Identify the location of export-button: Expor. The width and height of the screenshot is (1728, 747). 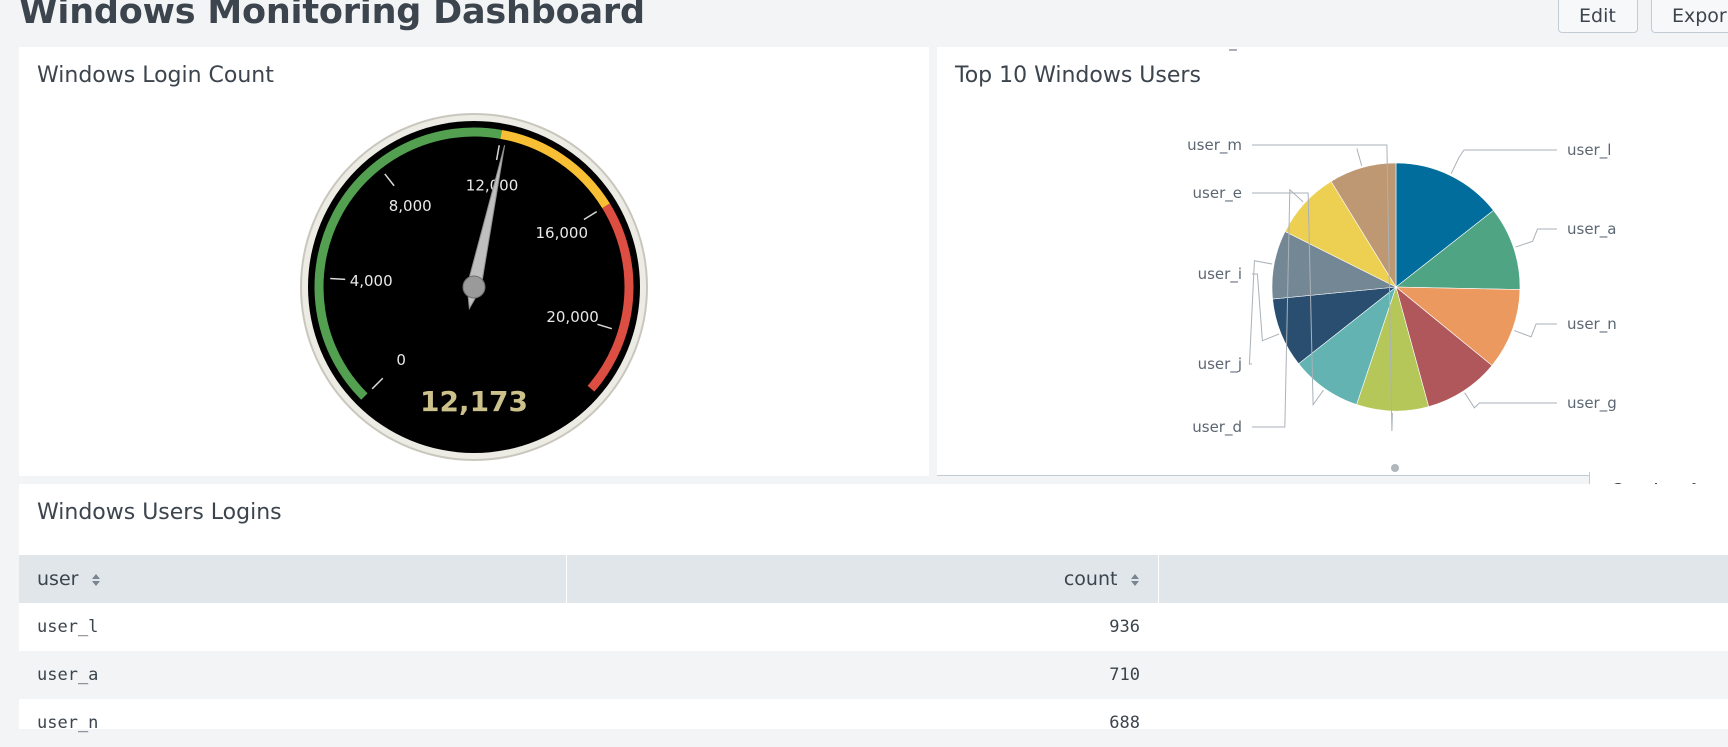
(1689, 16).